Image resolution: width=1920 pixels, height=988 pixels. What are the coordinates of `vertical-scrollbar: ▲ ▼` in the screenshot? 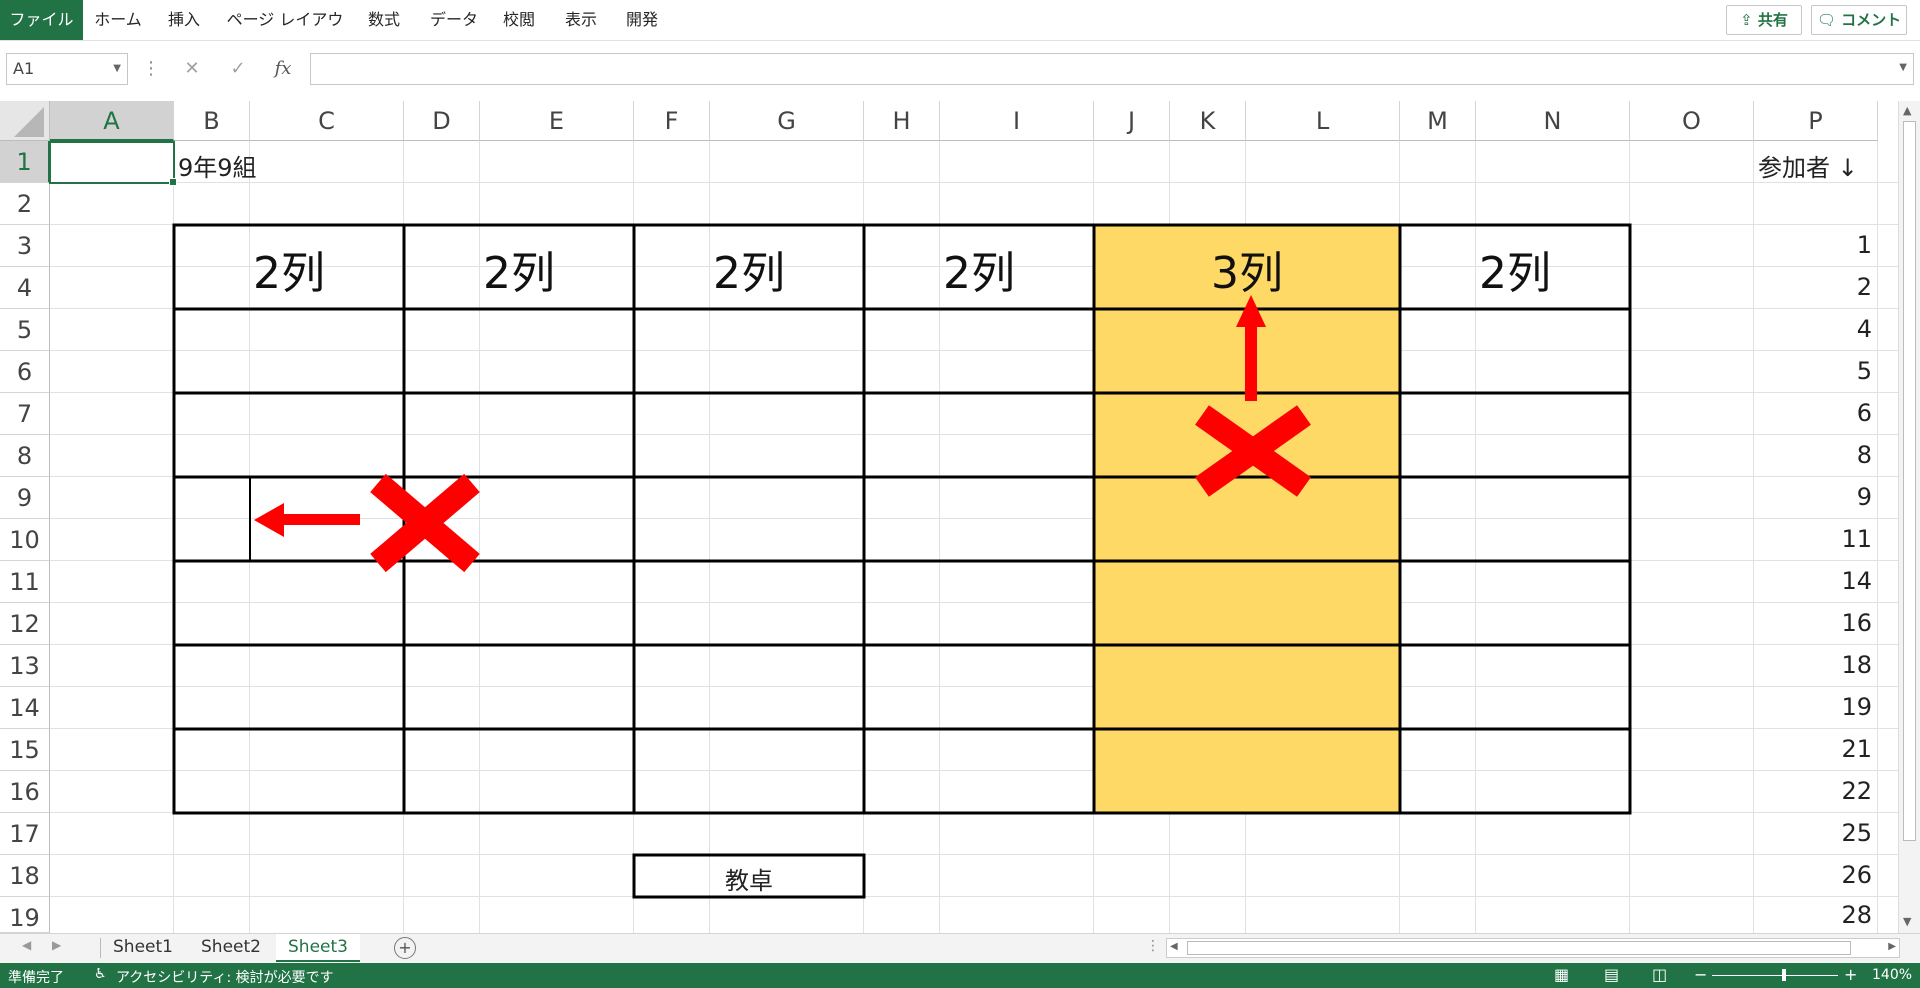 It's located at (1909, 517).